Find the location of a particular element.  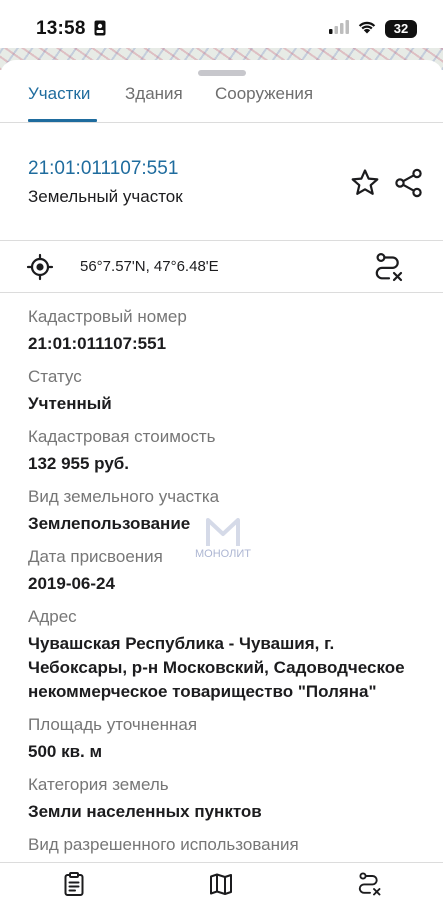

battery-icon: 32 is located at coordinates (401, 29).